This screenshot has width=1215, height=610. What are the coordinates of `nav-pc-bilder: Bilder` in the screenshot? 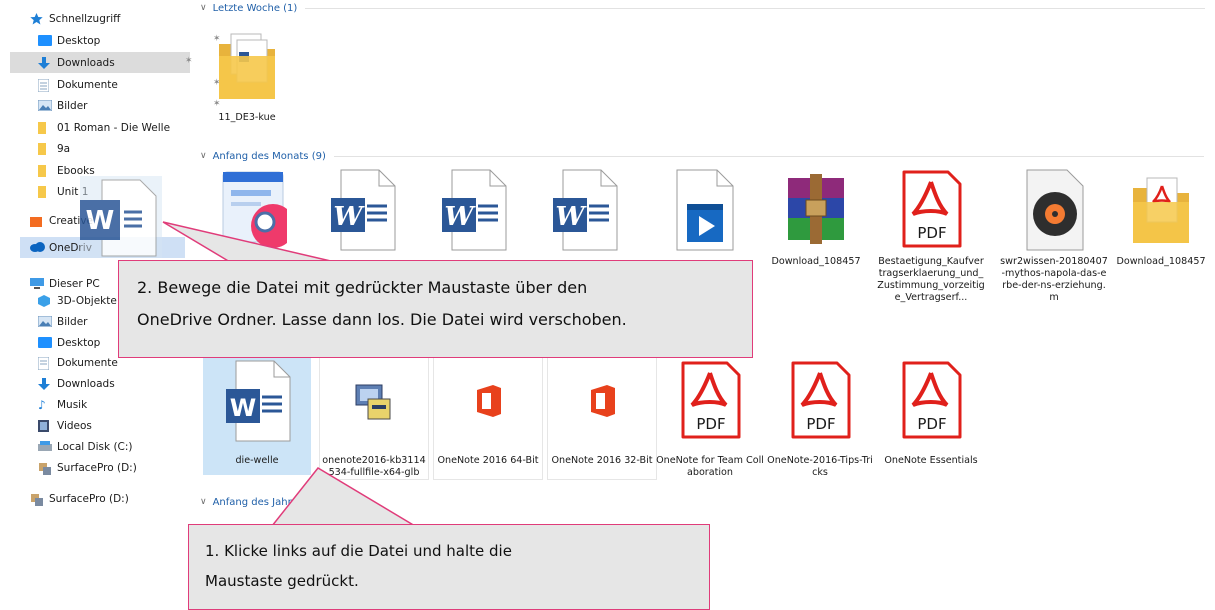 It's located at (62, 321).